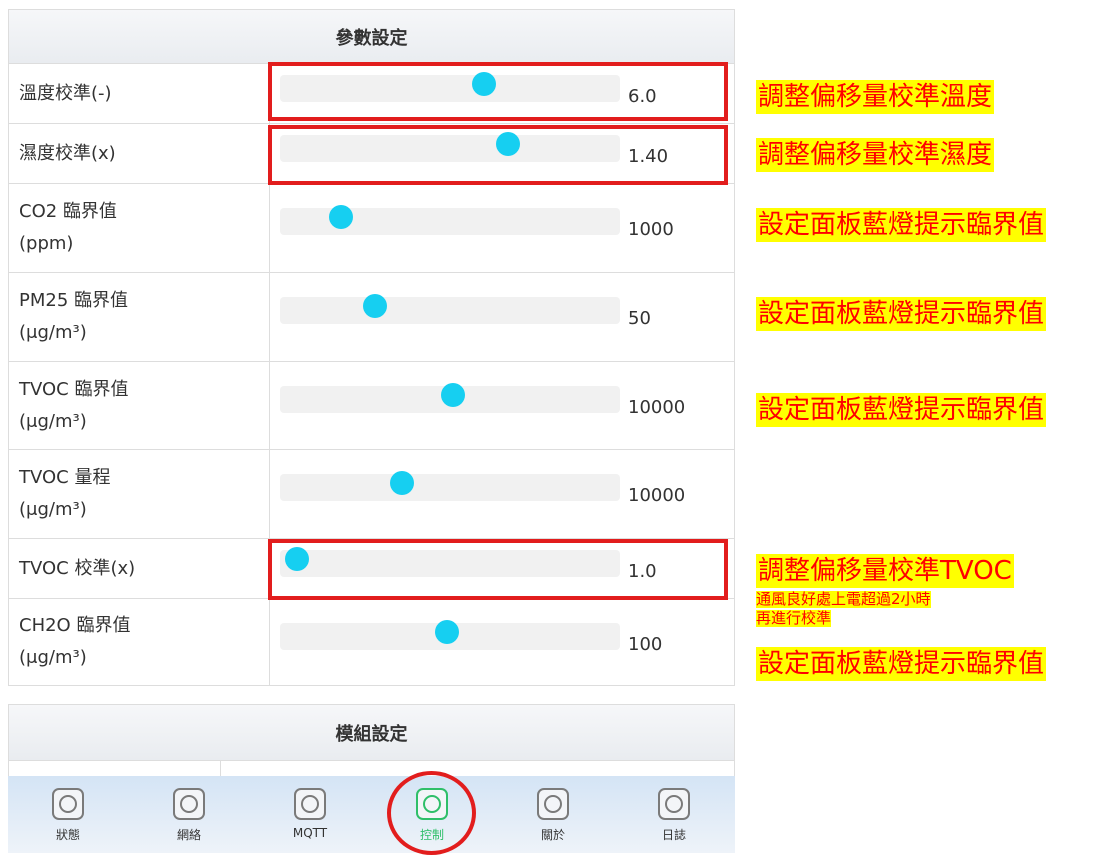  Describe the element at coordinates (645, 644) in the screenshot. I see `param-value: 100` at that location.